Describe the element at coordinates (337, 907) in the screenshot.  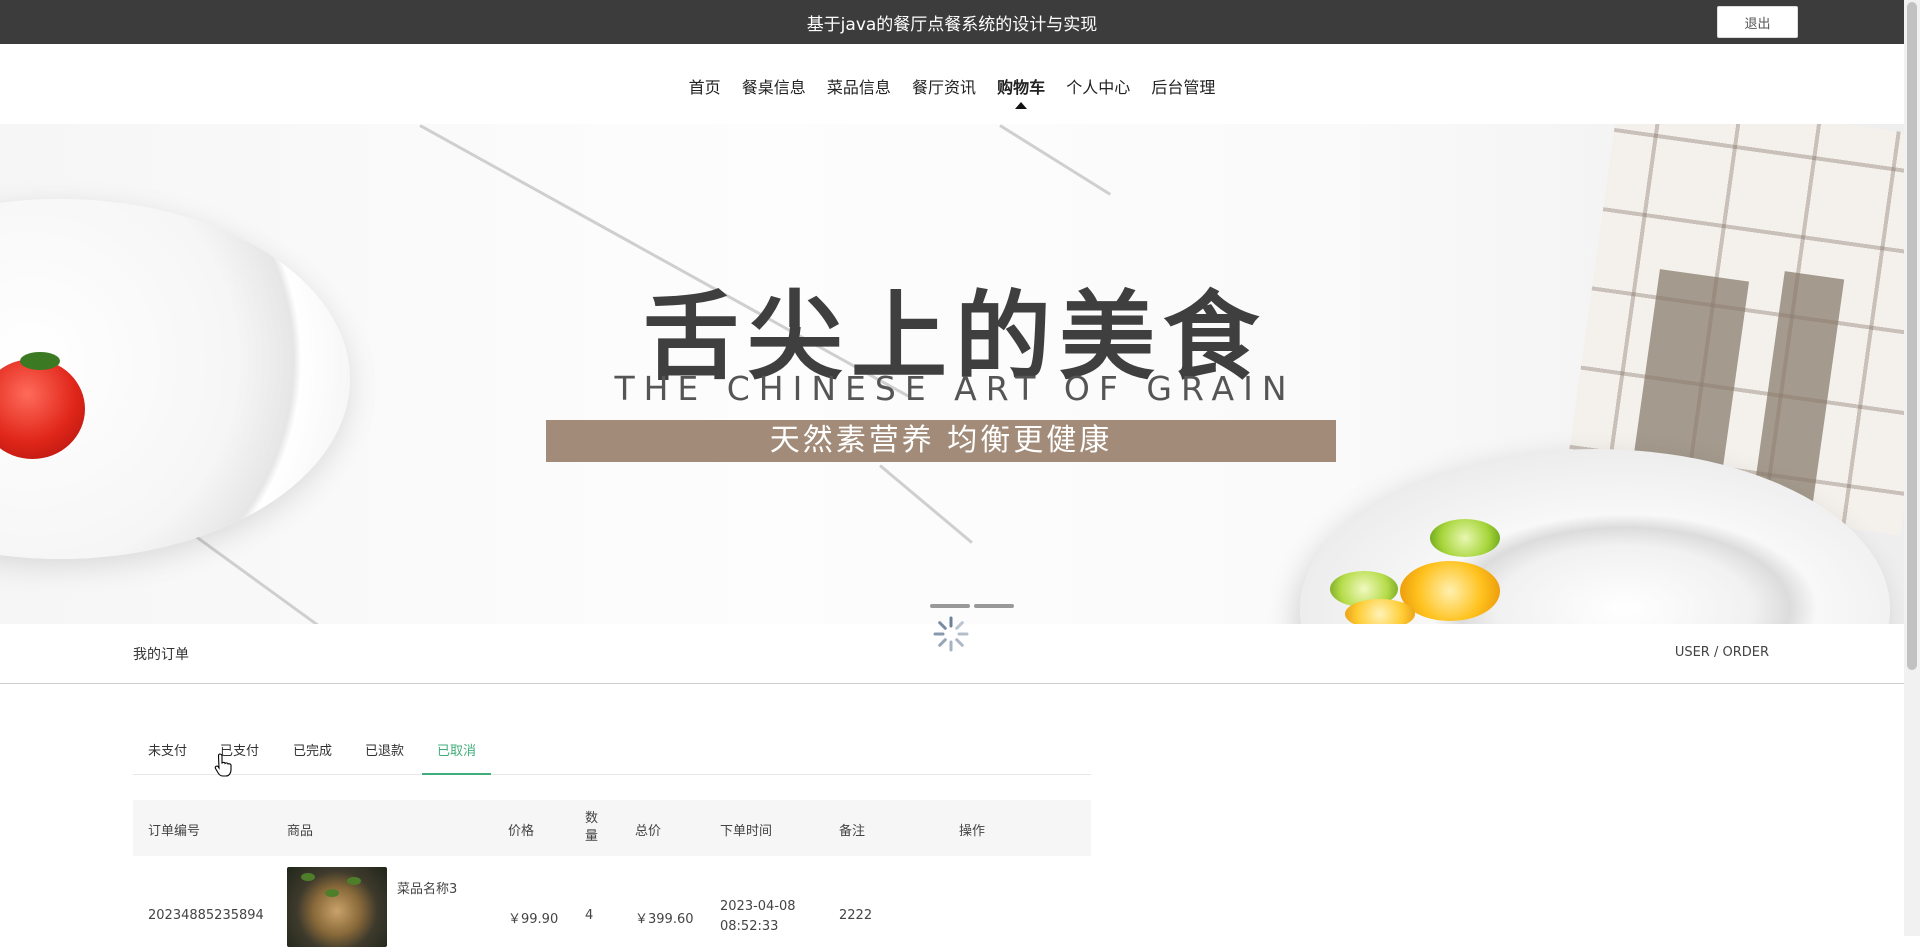
I see `dish-thumbnail-image` at that location.